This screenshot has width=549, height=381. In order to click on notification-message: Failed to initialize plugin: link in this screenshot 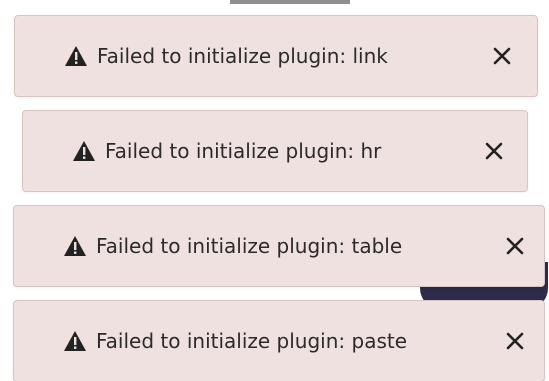, I will do `click(242, 56)`.